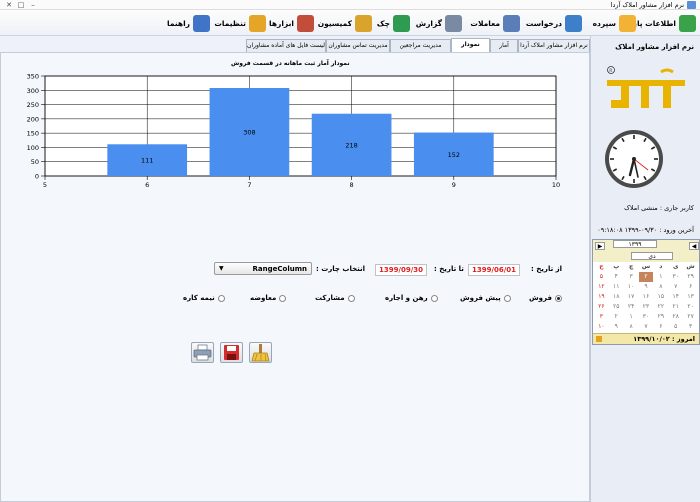 The width and height of the screenshot is (700, 502). I want to click on calendar-month-select: دی, so click(652, 256).